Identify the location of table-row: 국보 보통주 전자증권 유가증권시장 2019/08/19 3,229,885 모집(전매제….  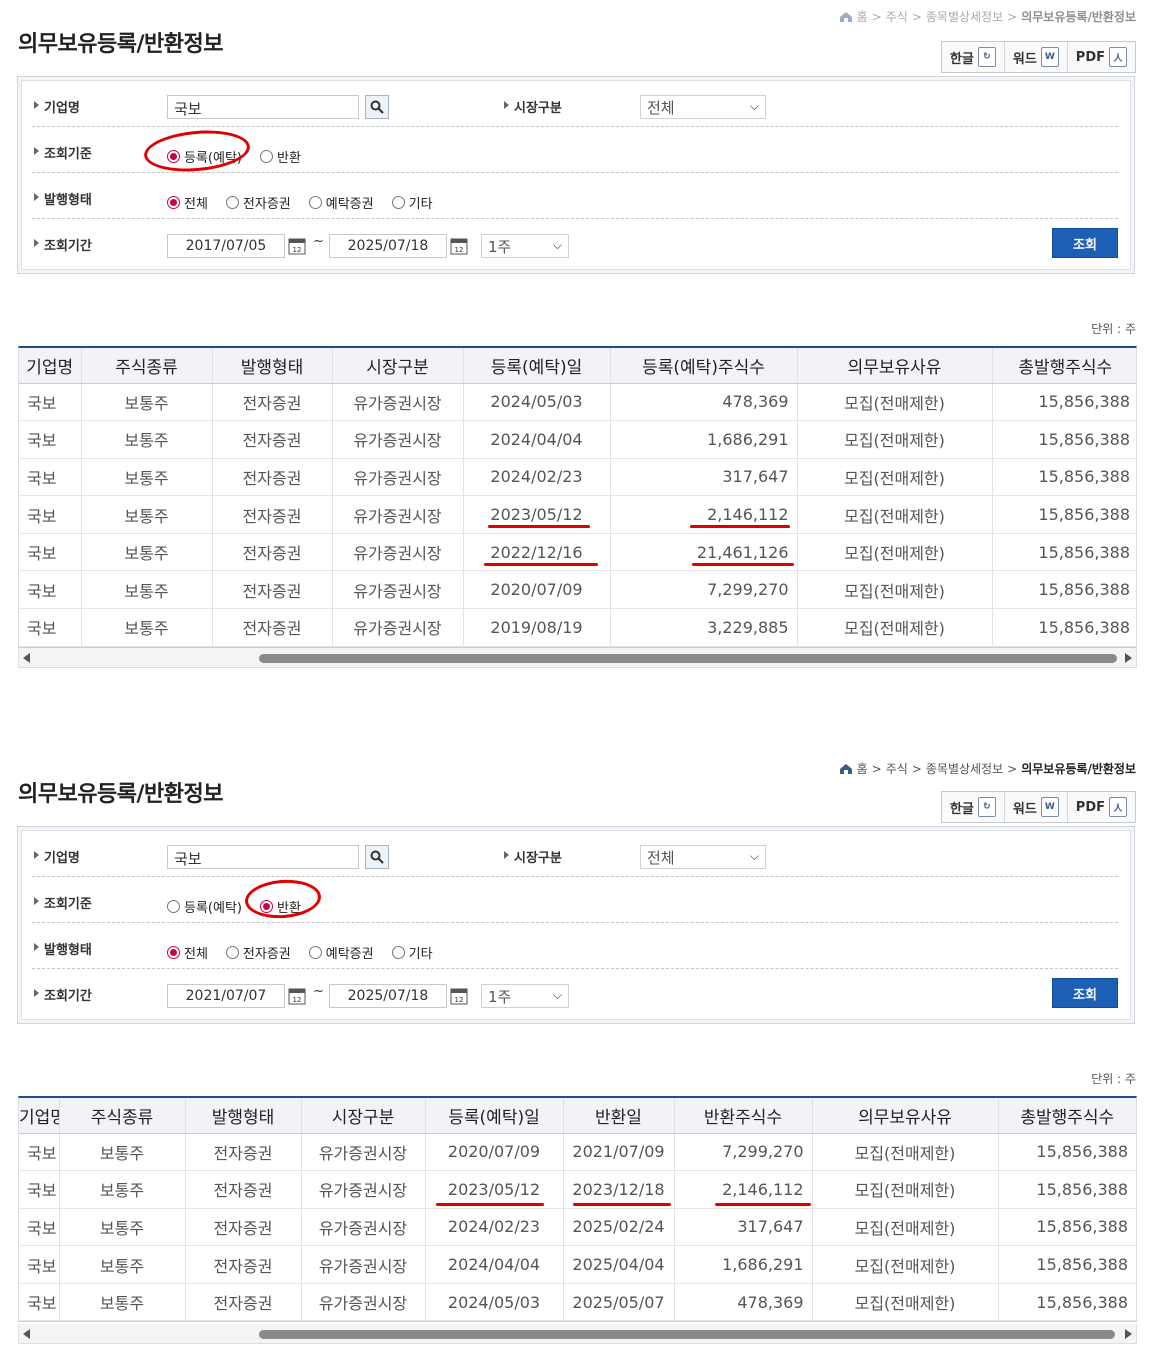
(577, 627).